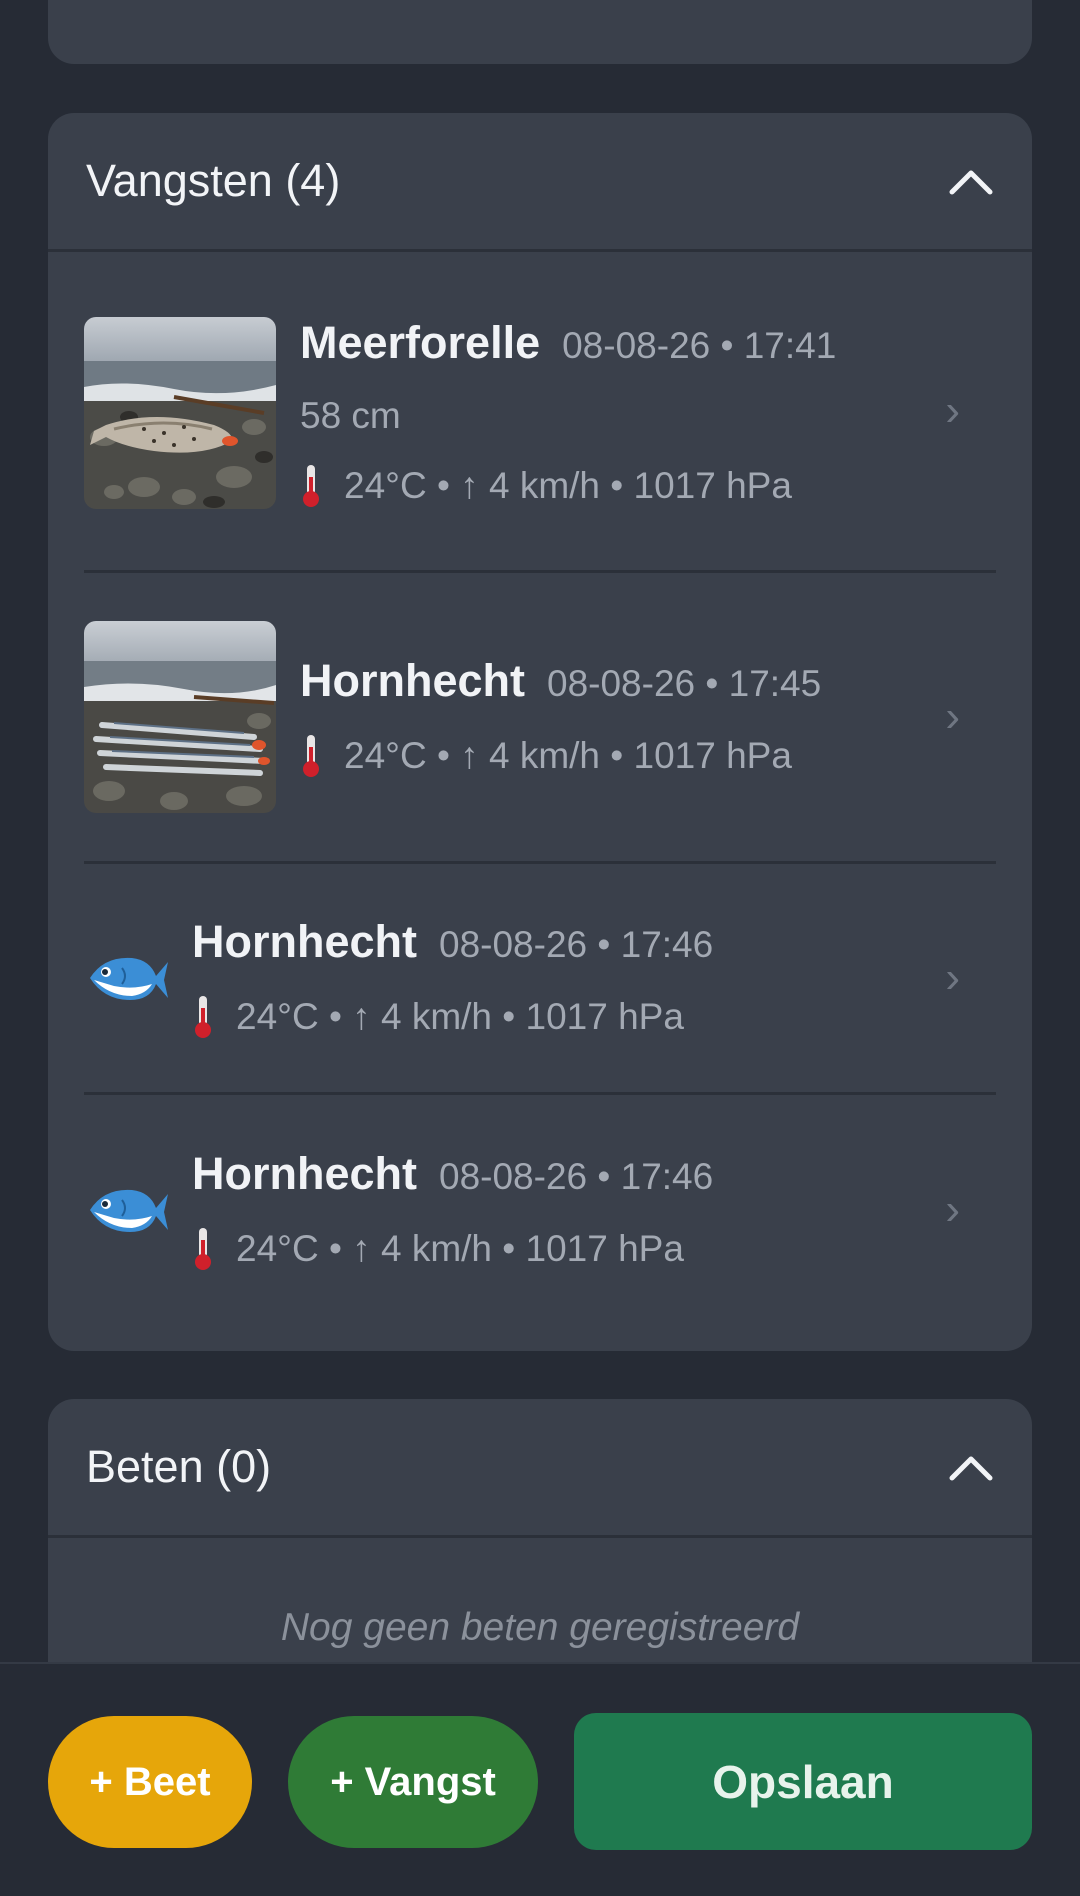  Describe the element at coordinates (420, 342) in the screenshot. I see `catch-species: Meerforelle` at that location.